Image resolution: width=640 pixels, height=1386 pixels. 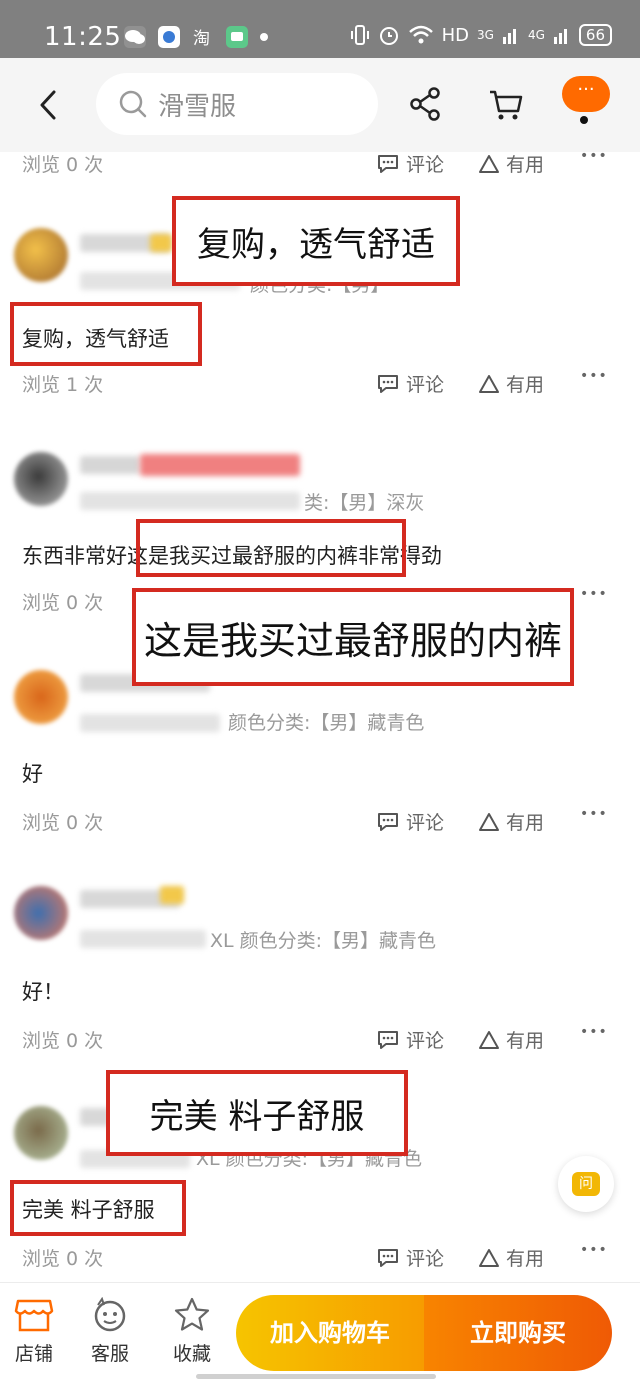 I want to click on annotation-callout: 复购，透气舒适, so click(x=316, y=241).